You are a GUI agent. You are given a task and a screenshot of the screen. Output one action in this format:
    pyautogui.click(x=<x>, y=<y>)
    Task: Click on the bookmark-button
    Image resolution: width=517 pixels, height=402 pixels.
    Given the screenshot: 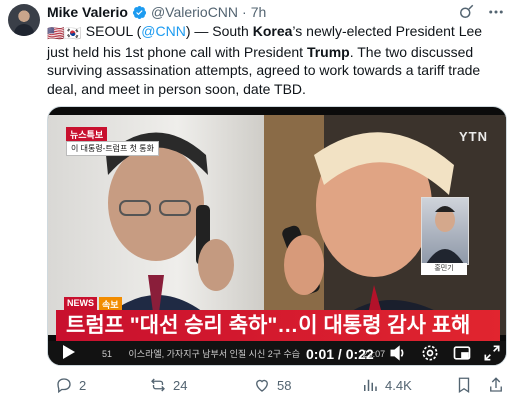 What is the action you would take?
    pyautogui.click(x=464, y=385)
    